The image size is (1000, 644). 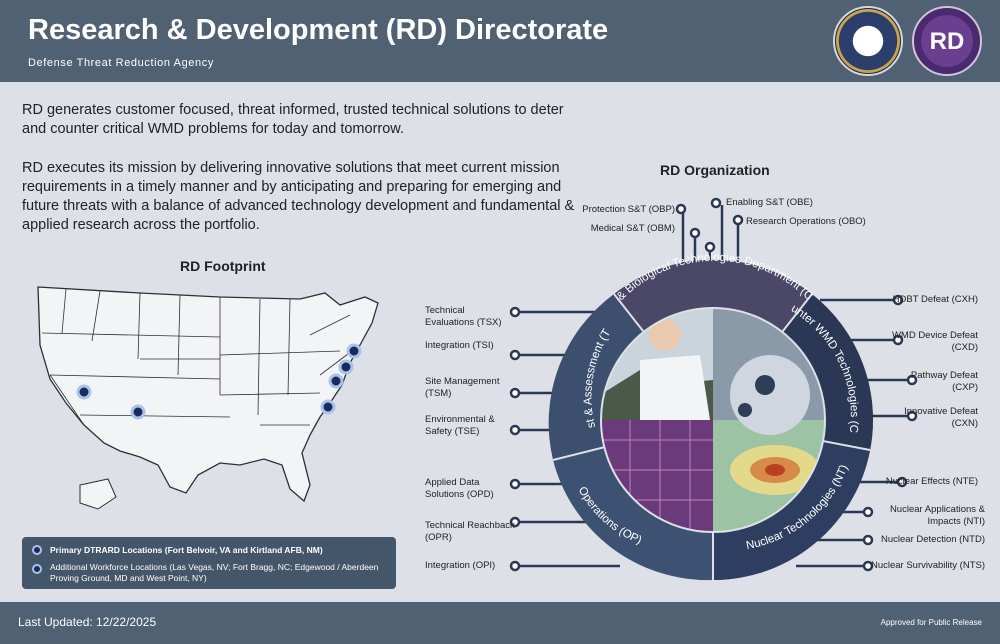 I want to click on div-obe: Enabling S&T (OBE), so click(x=769, y=202).